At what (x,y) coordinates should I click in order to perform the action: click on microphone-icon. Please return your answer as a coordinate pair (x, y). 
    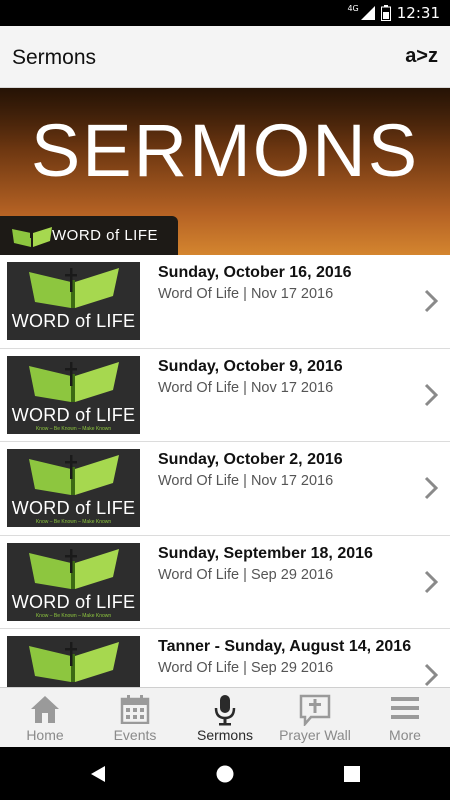
    Looking at the image, I should click on (225, 710).